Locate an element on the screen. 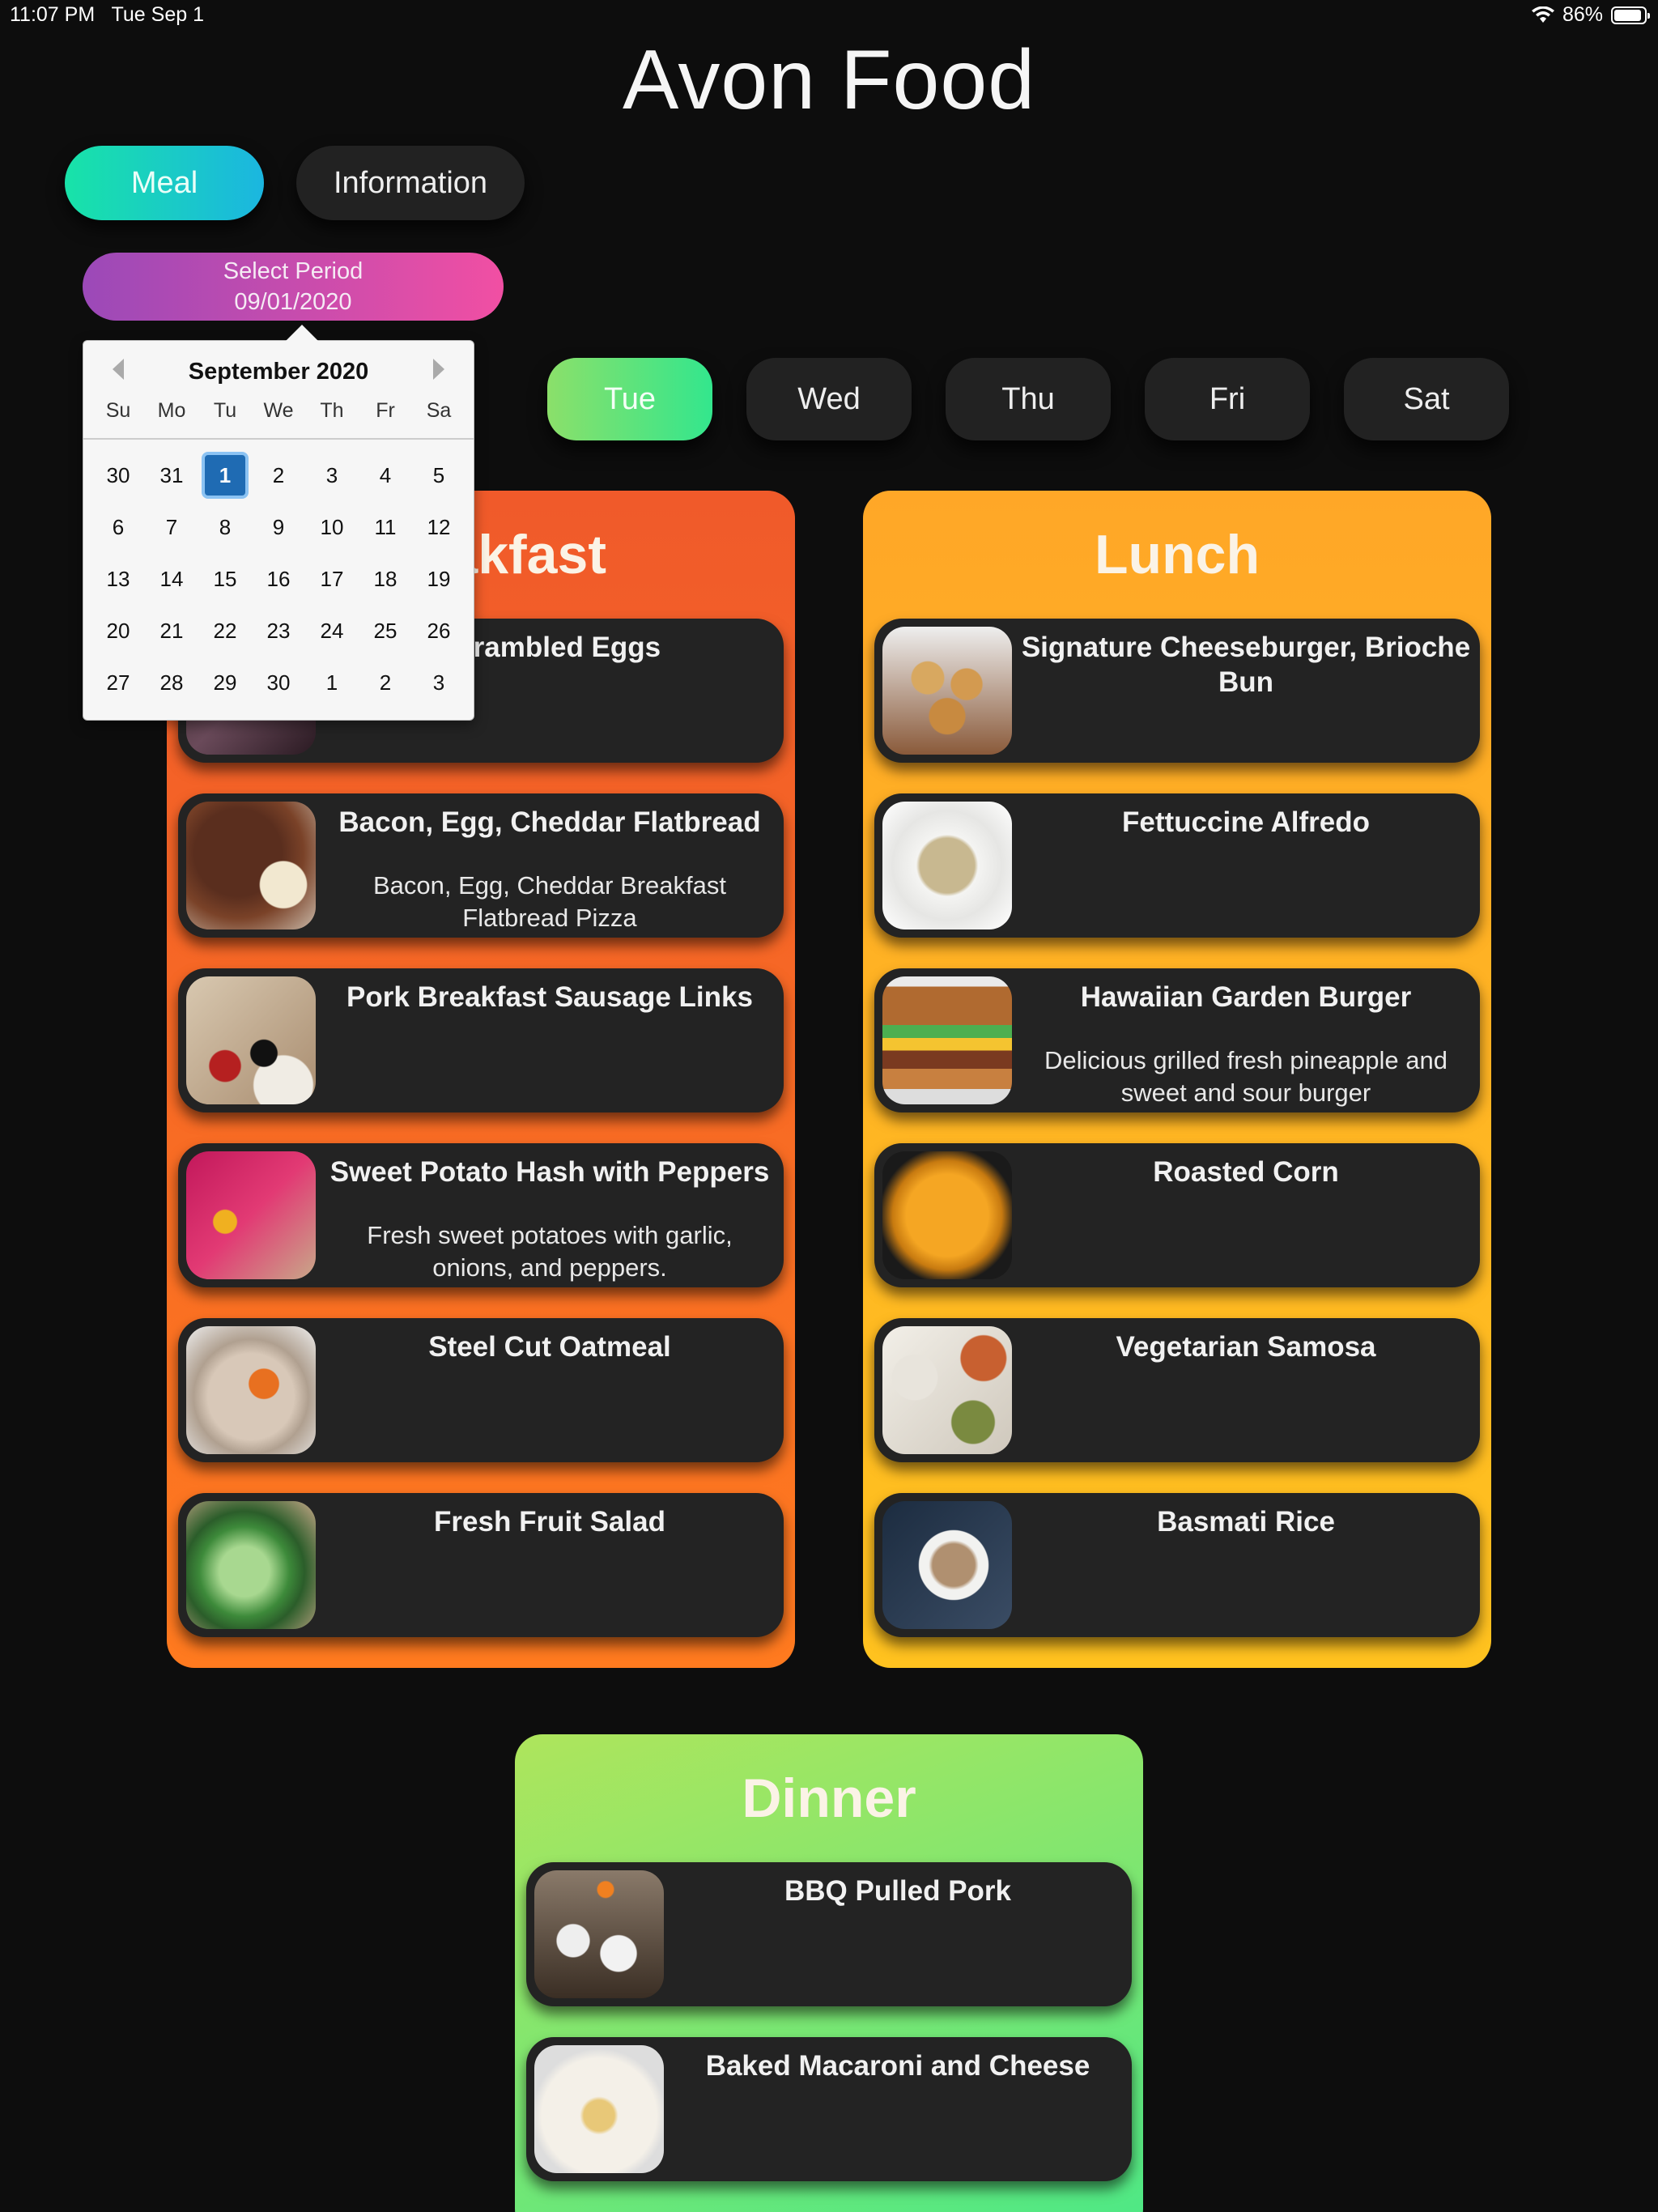 This screenshot has width=1658, height=2212. calendar-day: 25 is located at coordinates (385, 631).